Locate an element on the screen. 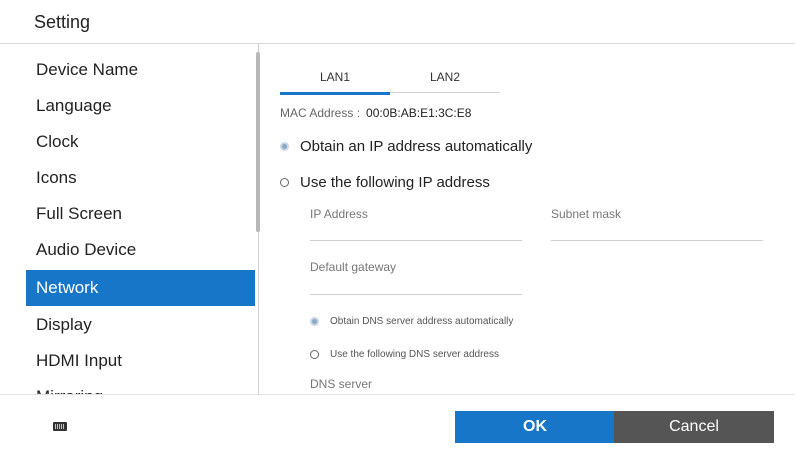 This screenshot has width=795, height=455. subnet-mask-label: Subnet mask is located at coordinates (586, 214).